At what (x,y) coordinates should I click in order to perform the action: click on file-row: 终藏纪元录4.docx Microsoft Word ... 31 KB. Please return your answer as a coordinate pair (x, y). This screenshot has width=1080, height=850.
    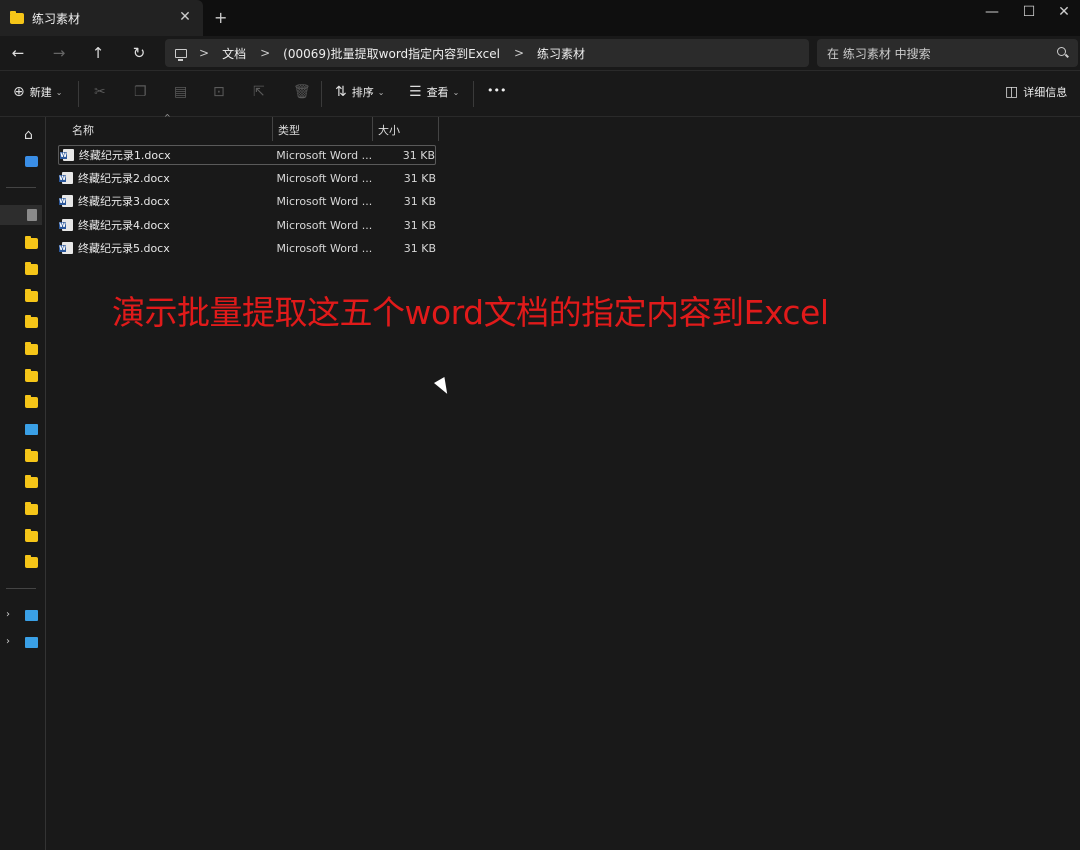
    Looking at the image, I should click on (247, 225).